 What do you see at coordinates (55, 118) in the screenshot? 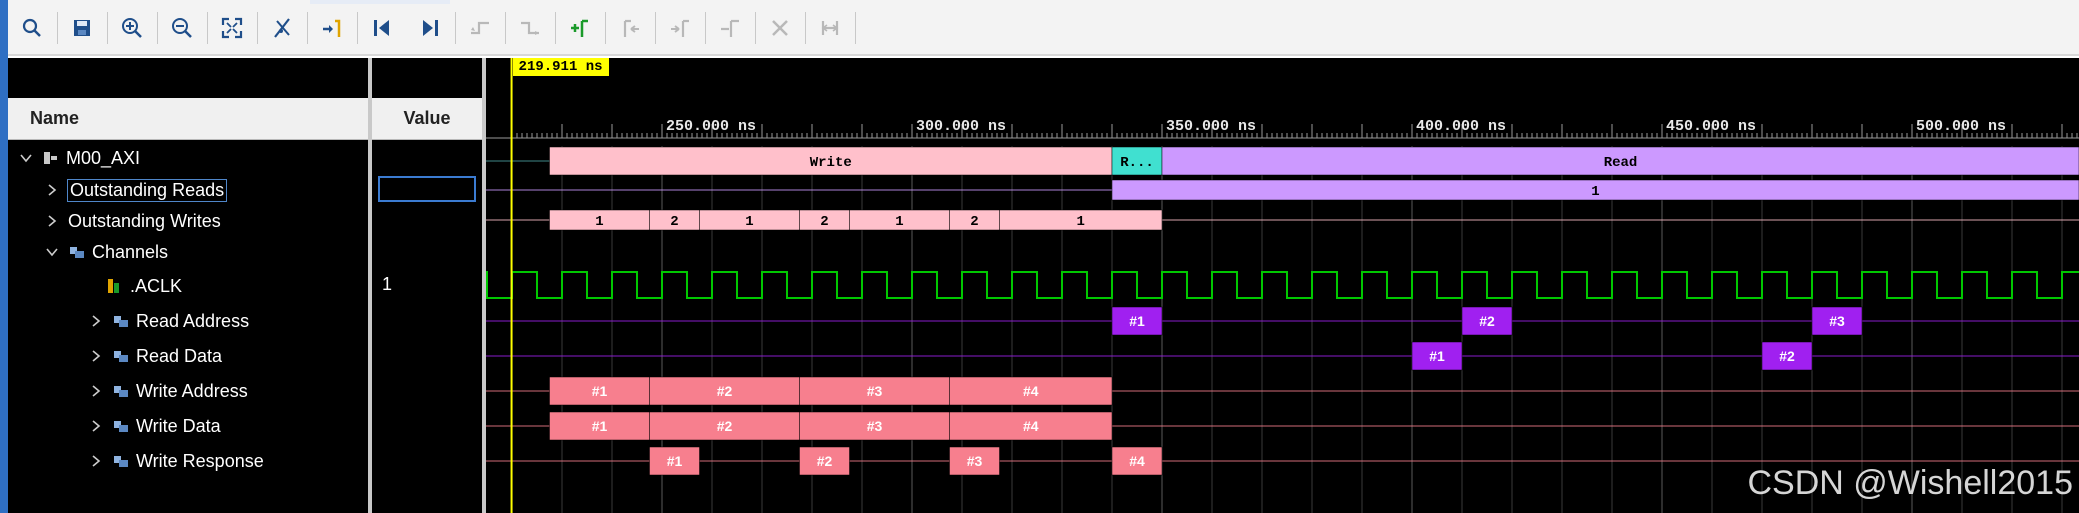
I see `name-header-label: Name` at bounding box center [55, 118].